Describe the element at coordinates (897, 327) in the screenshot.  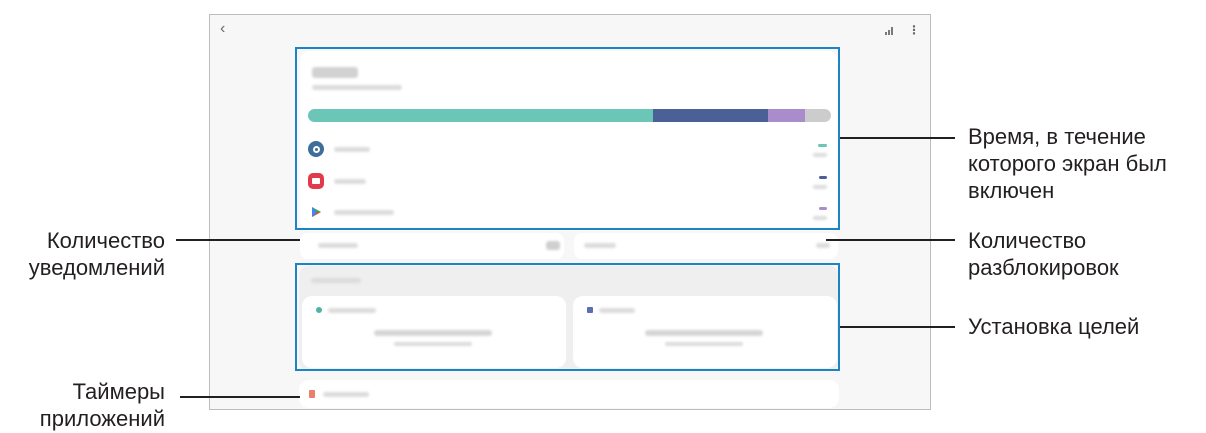
I see `goals-callout` at that location.